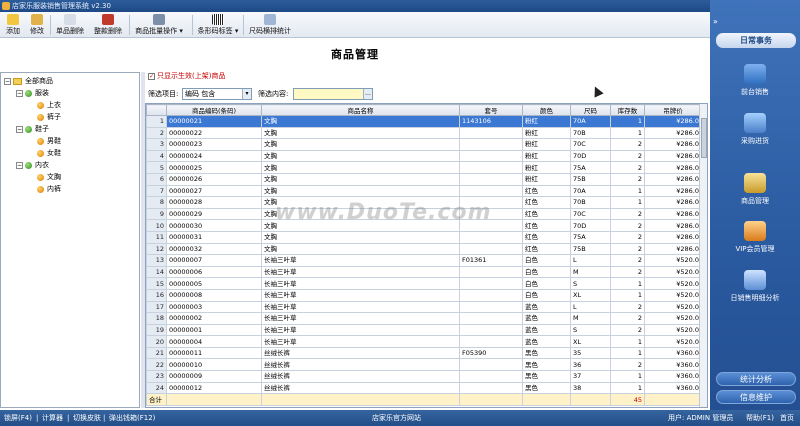 This screenshot has width=800, height=426. I want to click on open-drawer-button: 弹出钱箱(F12), so click(132, 418).